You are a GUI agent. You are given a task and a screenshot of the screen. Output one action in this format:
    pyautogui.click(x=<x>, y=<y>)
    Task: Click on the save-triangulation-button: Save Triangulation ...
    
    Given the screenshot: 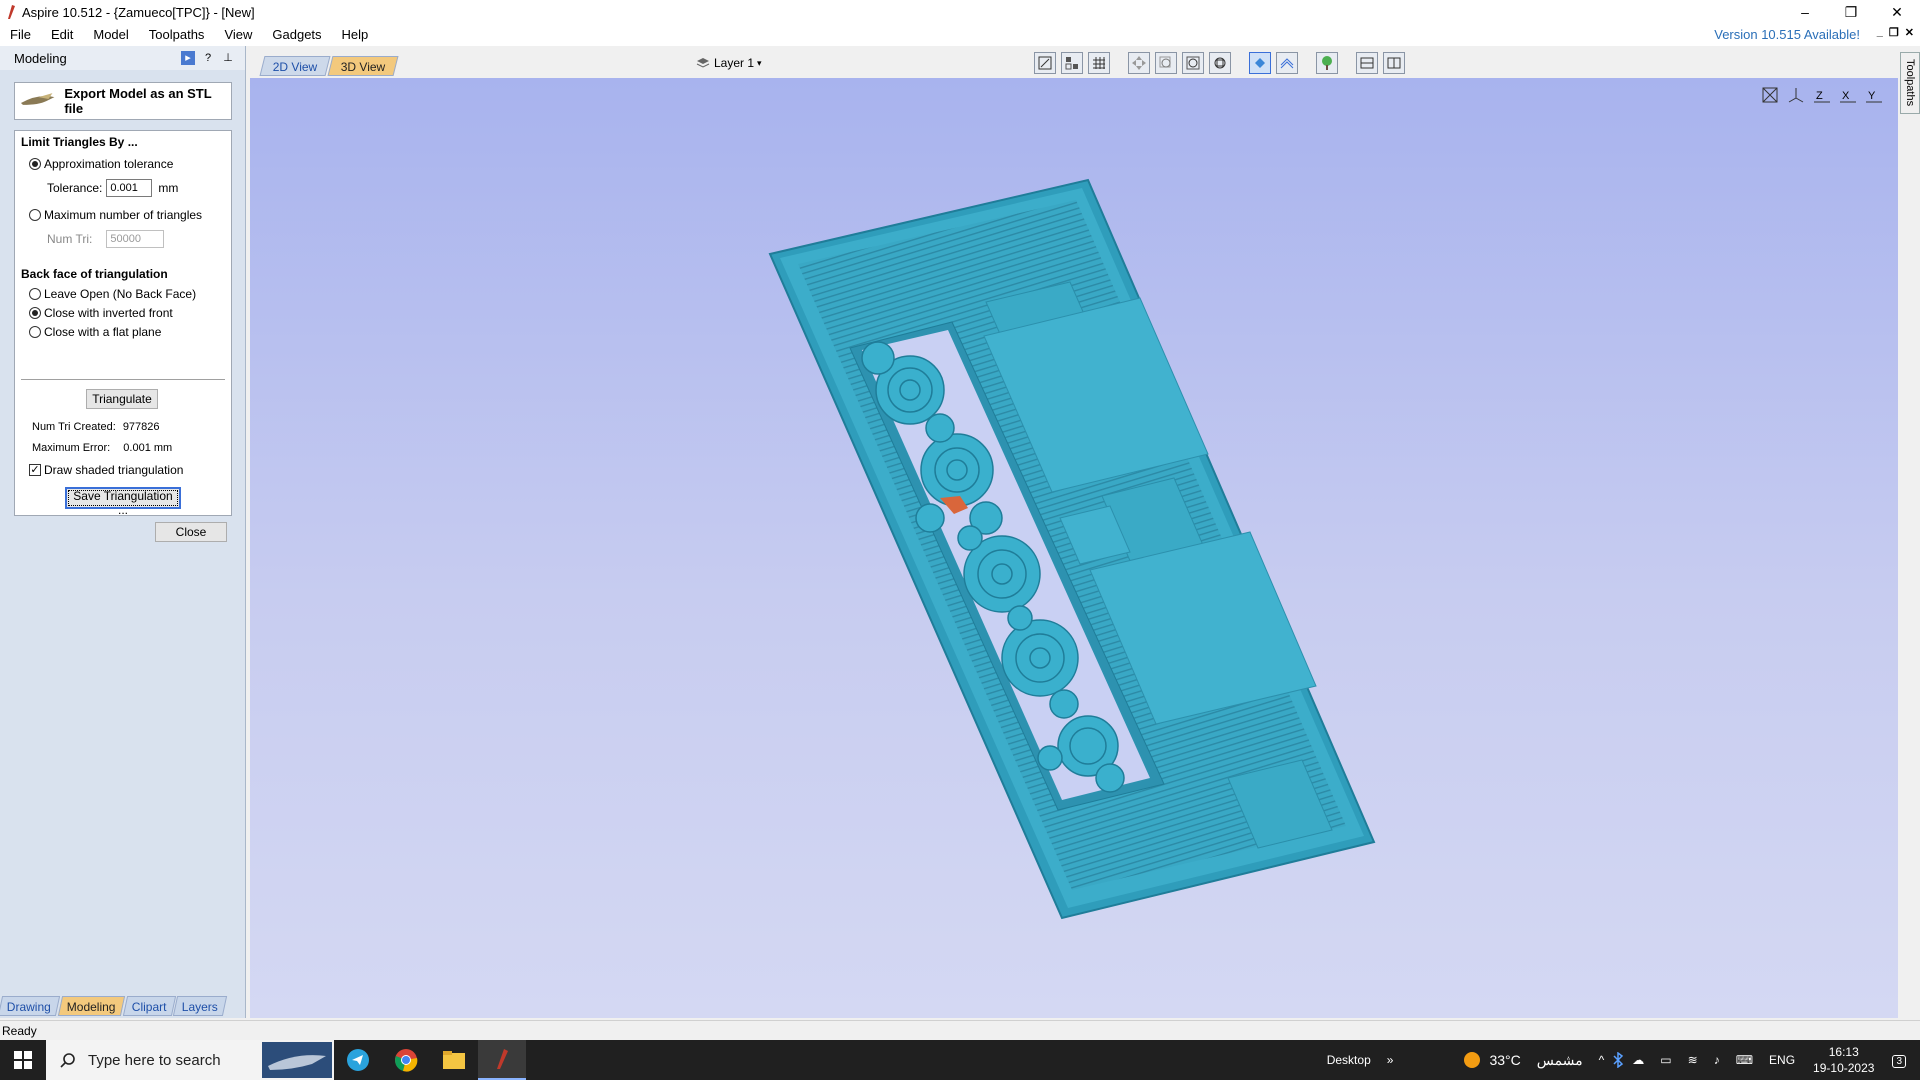 What is the action you would take?
    pyautogui.click(x=123, y=502)
    